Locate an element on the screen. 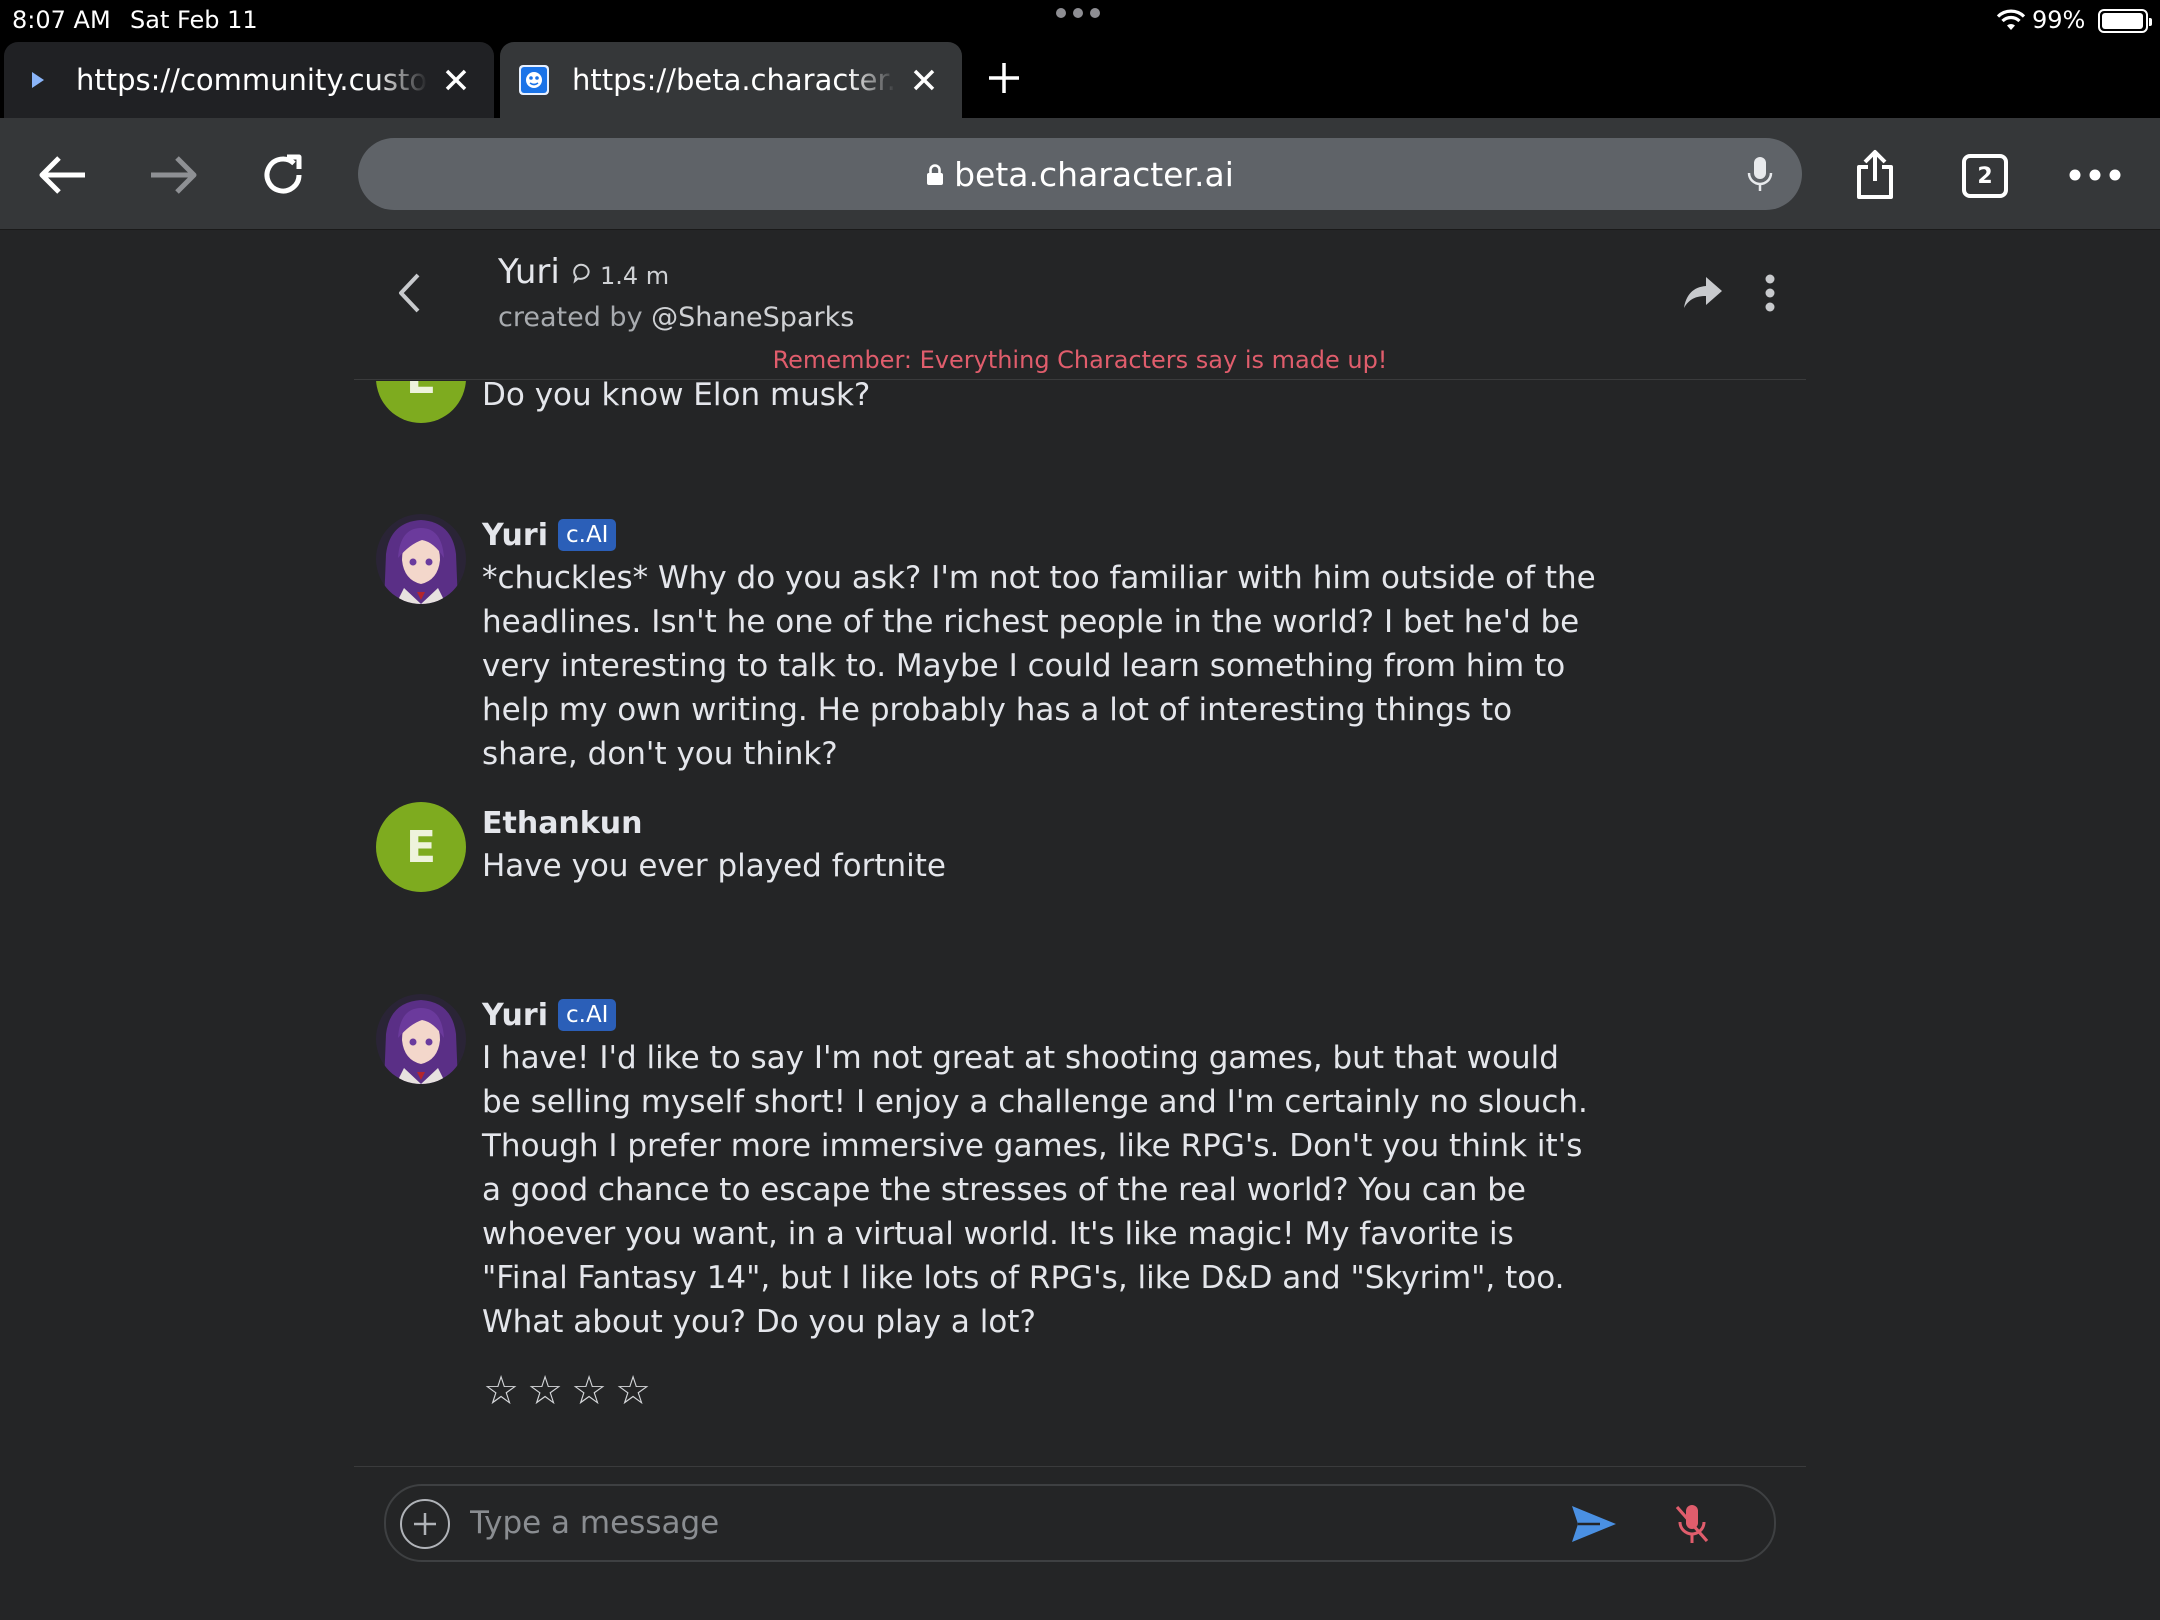  new-tab-plus-icon is located at coordinates (1004, 78).